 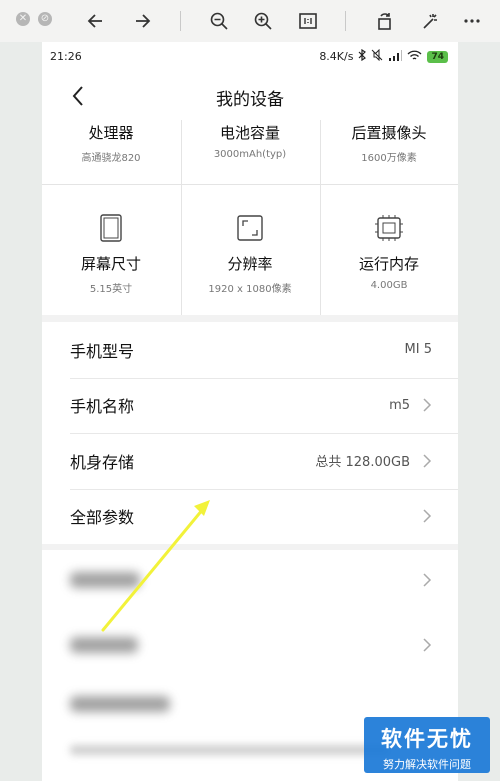 I want to click on row-all-specs: 全部参数, so click(x=250, y=516).